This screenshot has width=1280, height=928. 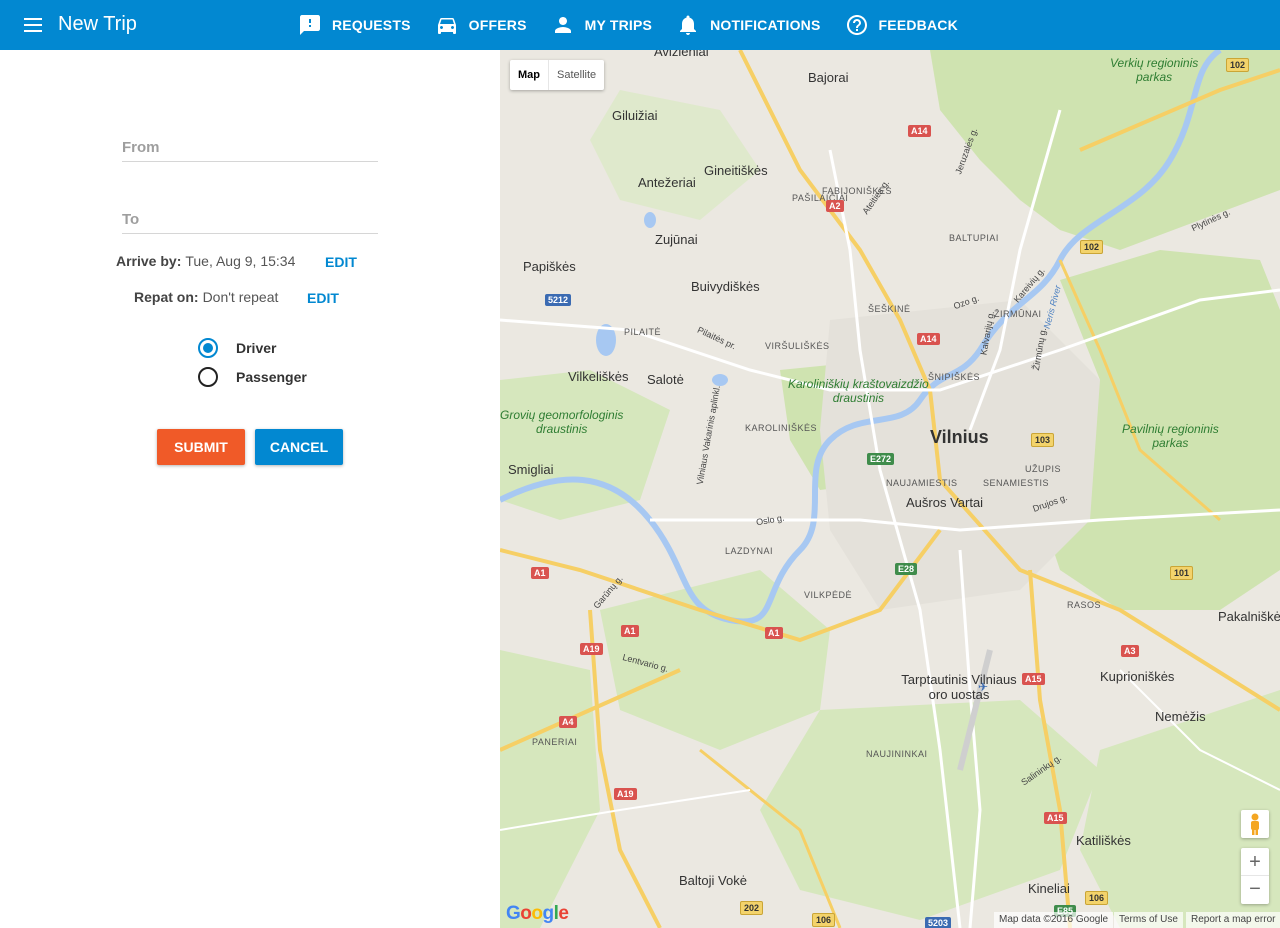 What do you see at coordinates (256, 348) in the screenshot?
I see `driver-label: Driver` at bounding box center [256, 348].